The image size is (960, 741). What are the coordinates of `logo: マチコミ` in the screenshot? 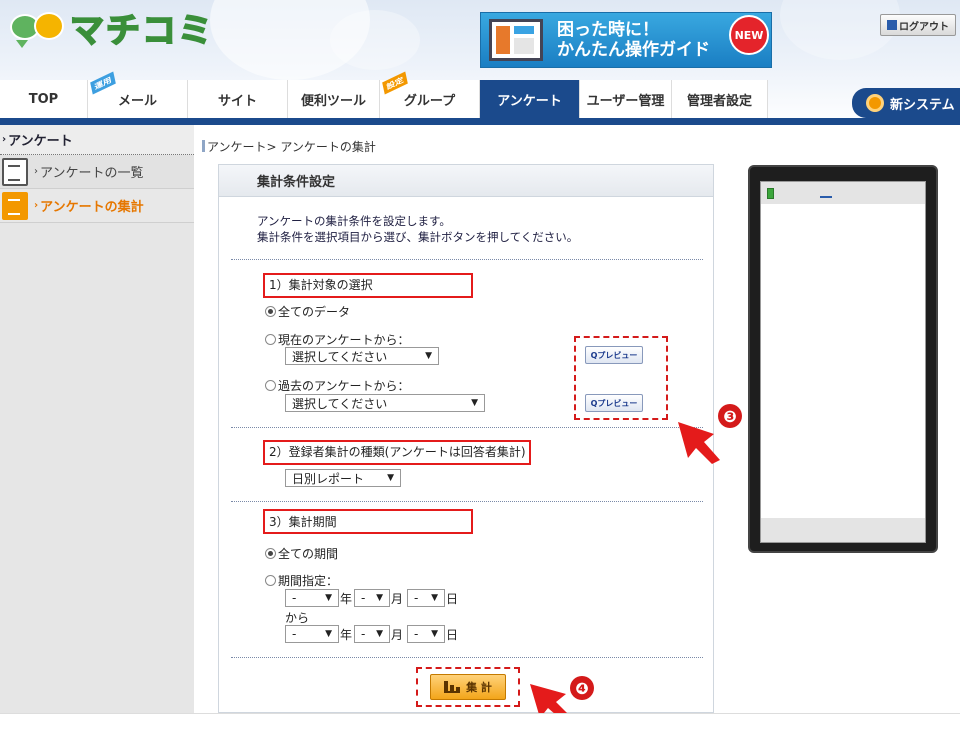 It's located at (112, 31).